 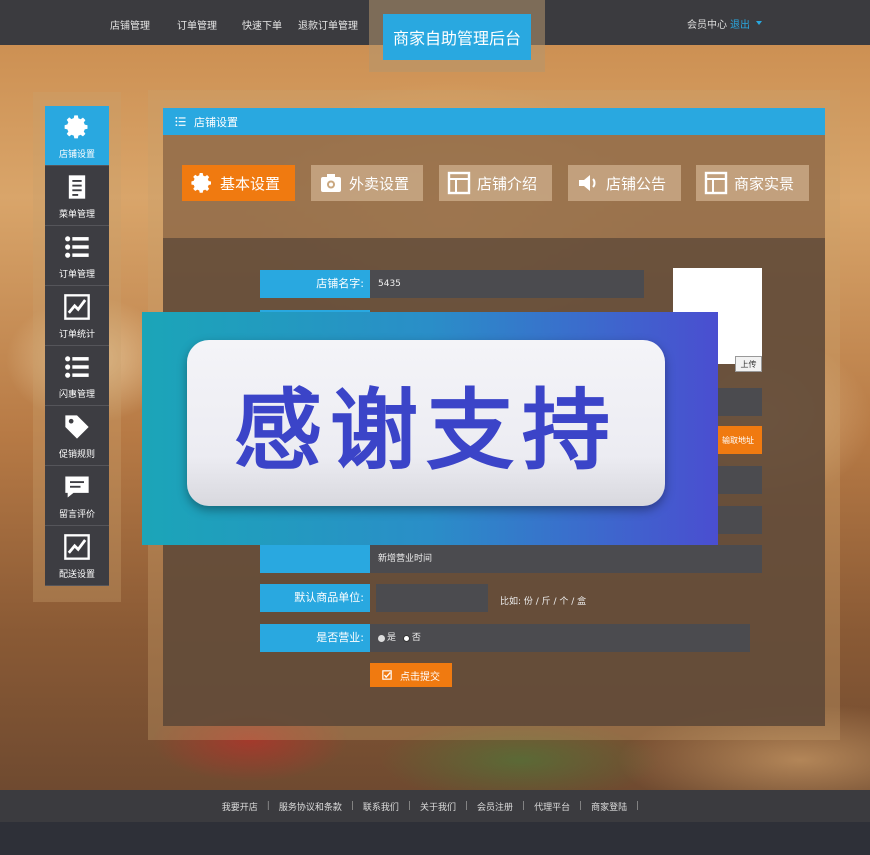 I want to click on footer-link-agent: 代理平台, so click(x=552, y=806).